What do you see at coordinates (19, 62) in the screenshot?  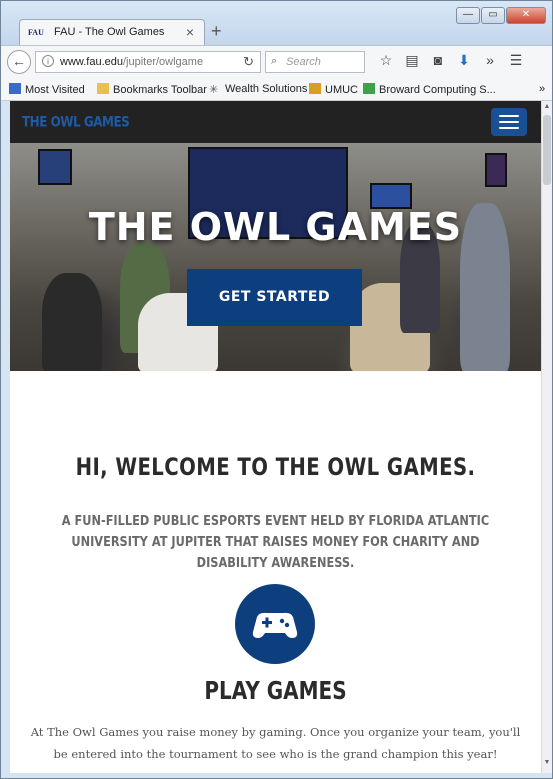 I see `back-icon: ←` at bounding box center [19, 62].